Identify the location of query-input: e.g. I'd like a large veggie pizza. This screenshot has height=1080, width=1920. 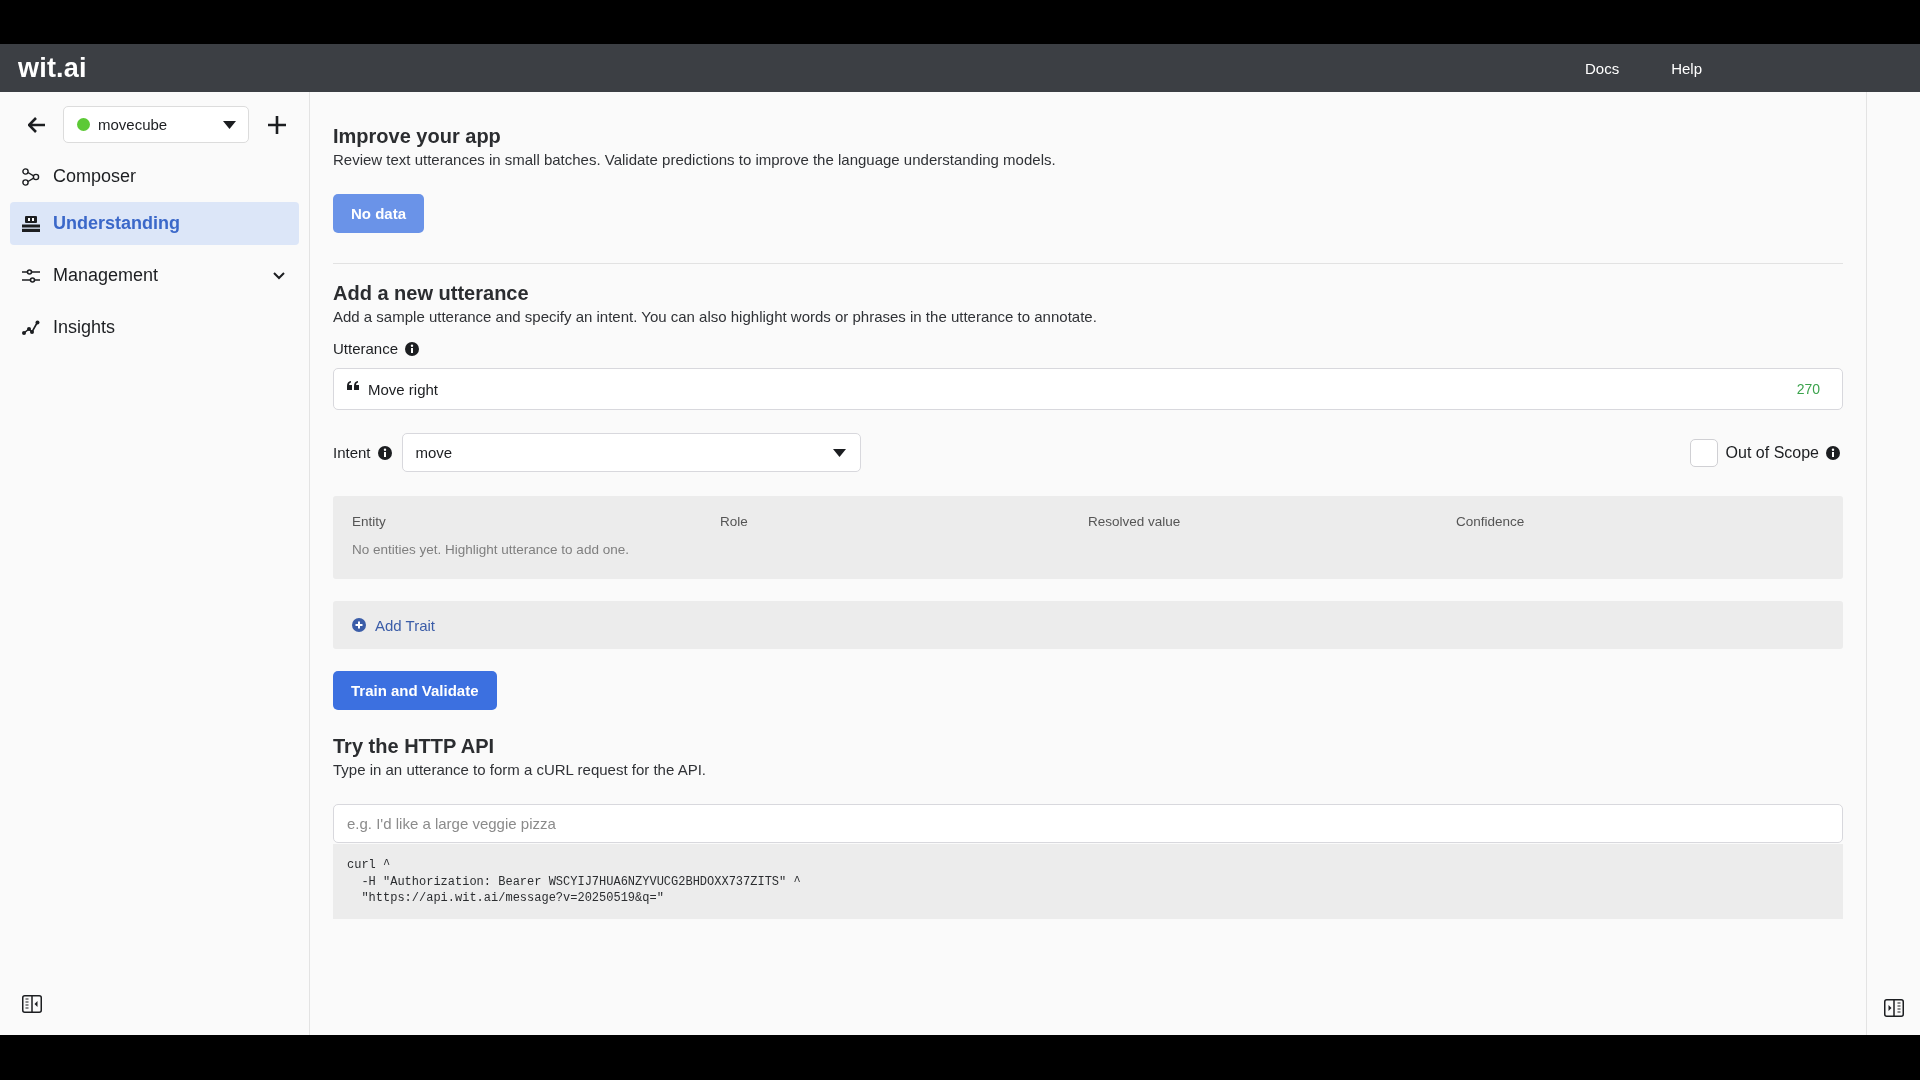
(1088, 823).